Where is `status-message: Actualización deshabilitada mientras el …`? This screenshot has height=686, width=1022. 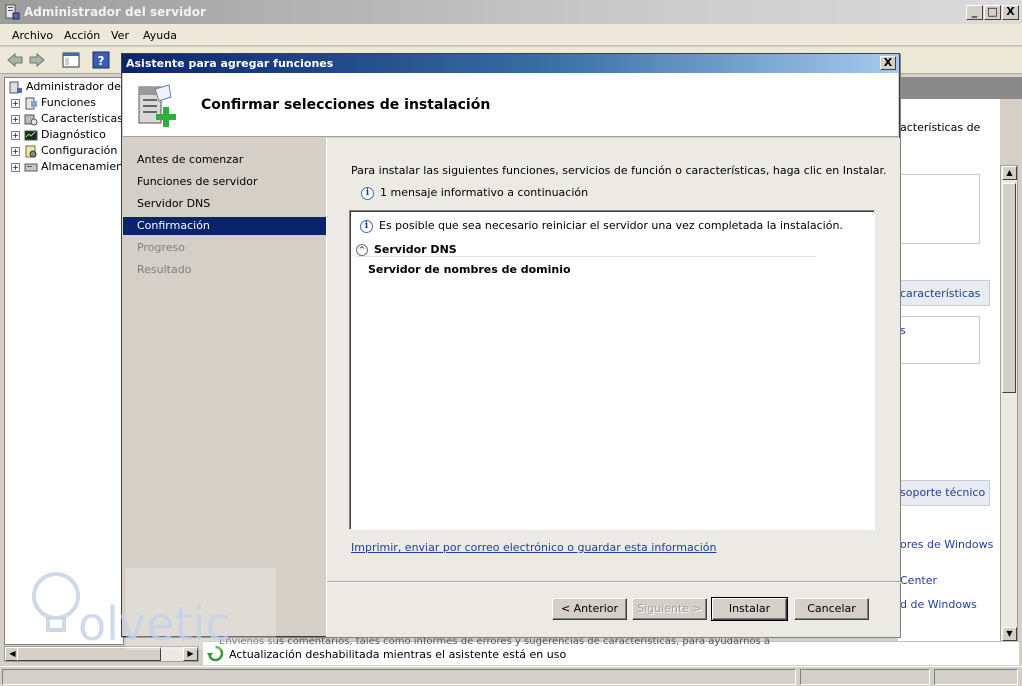
status-message: Actualización deshabilitada mientras el … is located at coordinates (398, 654).